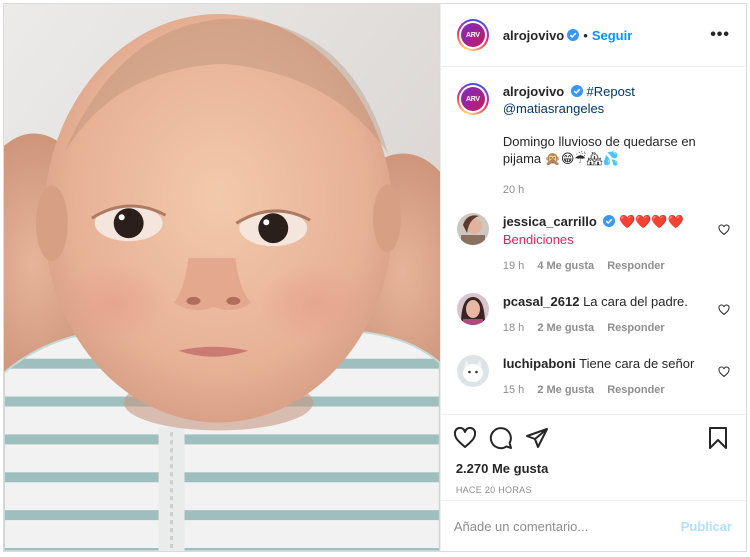 The image size is (750, 557). I want to click on publish-button: Publicar, so click(706, 526).